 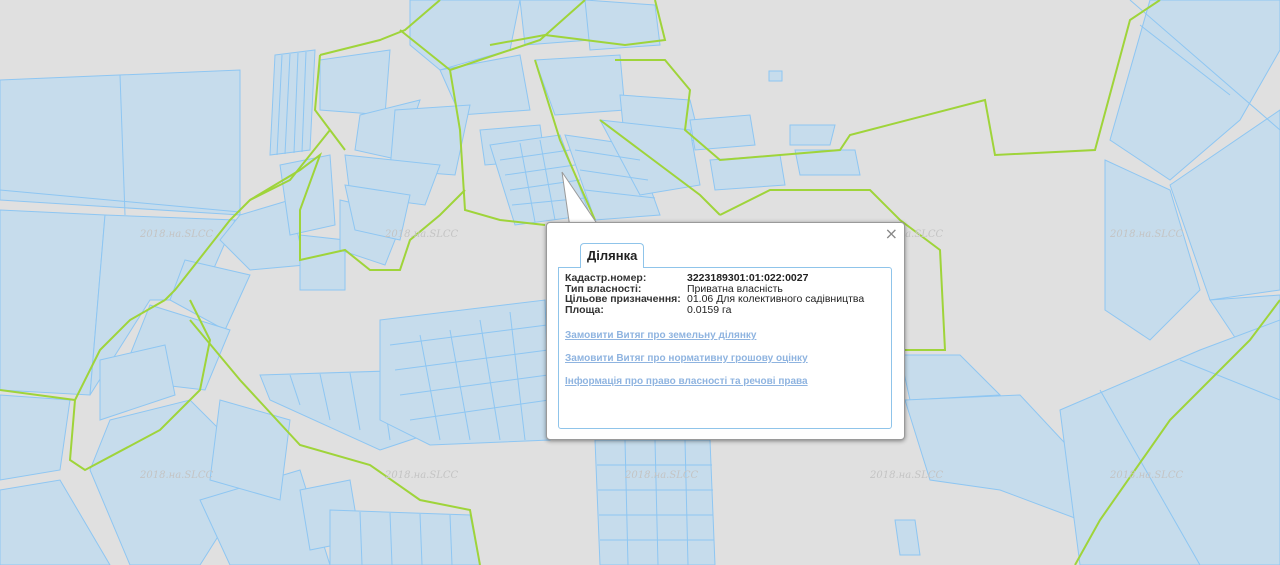 What do you see at coordinates (891, 234) in the screenshot?
I see `close-icon: ×` at bounding box center [891, 234].